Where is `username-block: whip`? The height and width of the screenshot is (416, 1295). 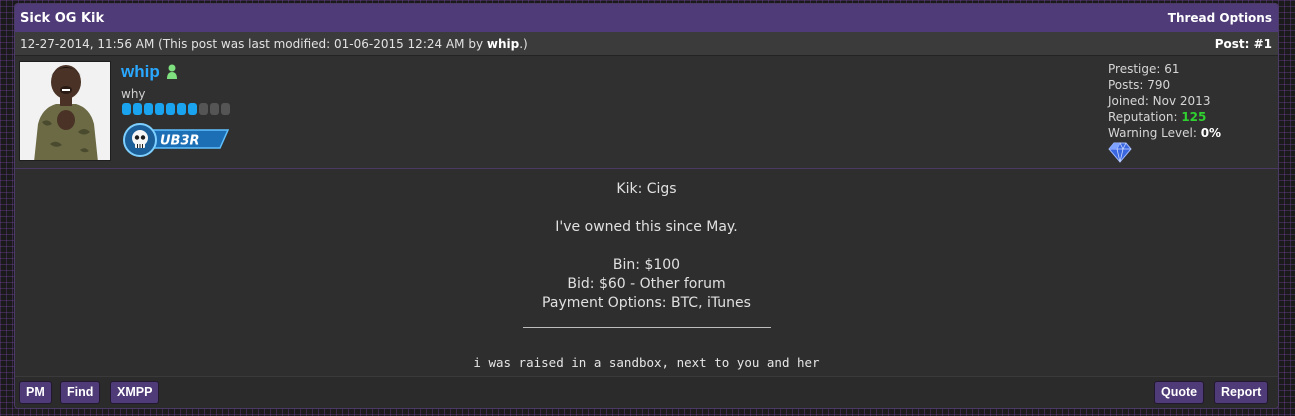
username-block: whip is located at coordinates (149, 72).